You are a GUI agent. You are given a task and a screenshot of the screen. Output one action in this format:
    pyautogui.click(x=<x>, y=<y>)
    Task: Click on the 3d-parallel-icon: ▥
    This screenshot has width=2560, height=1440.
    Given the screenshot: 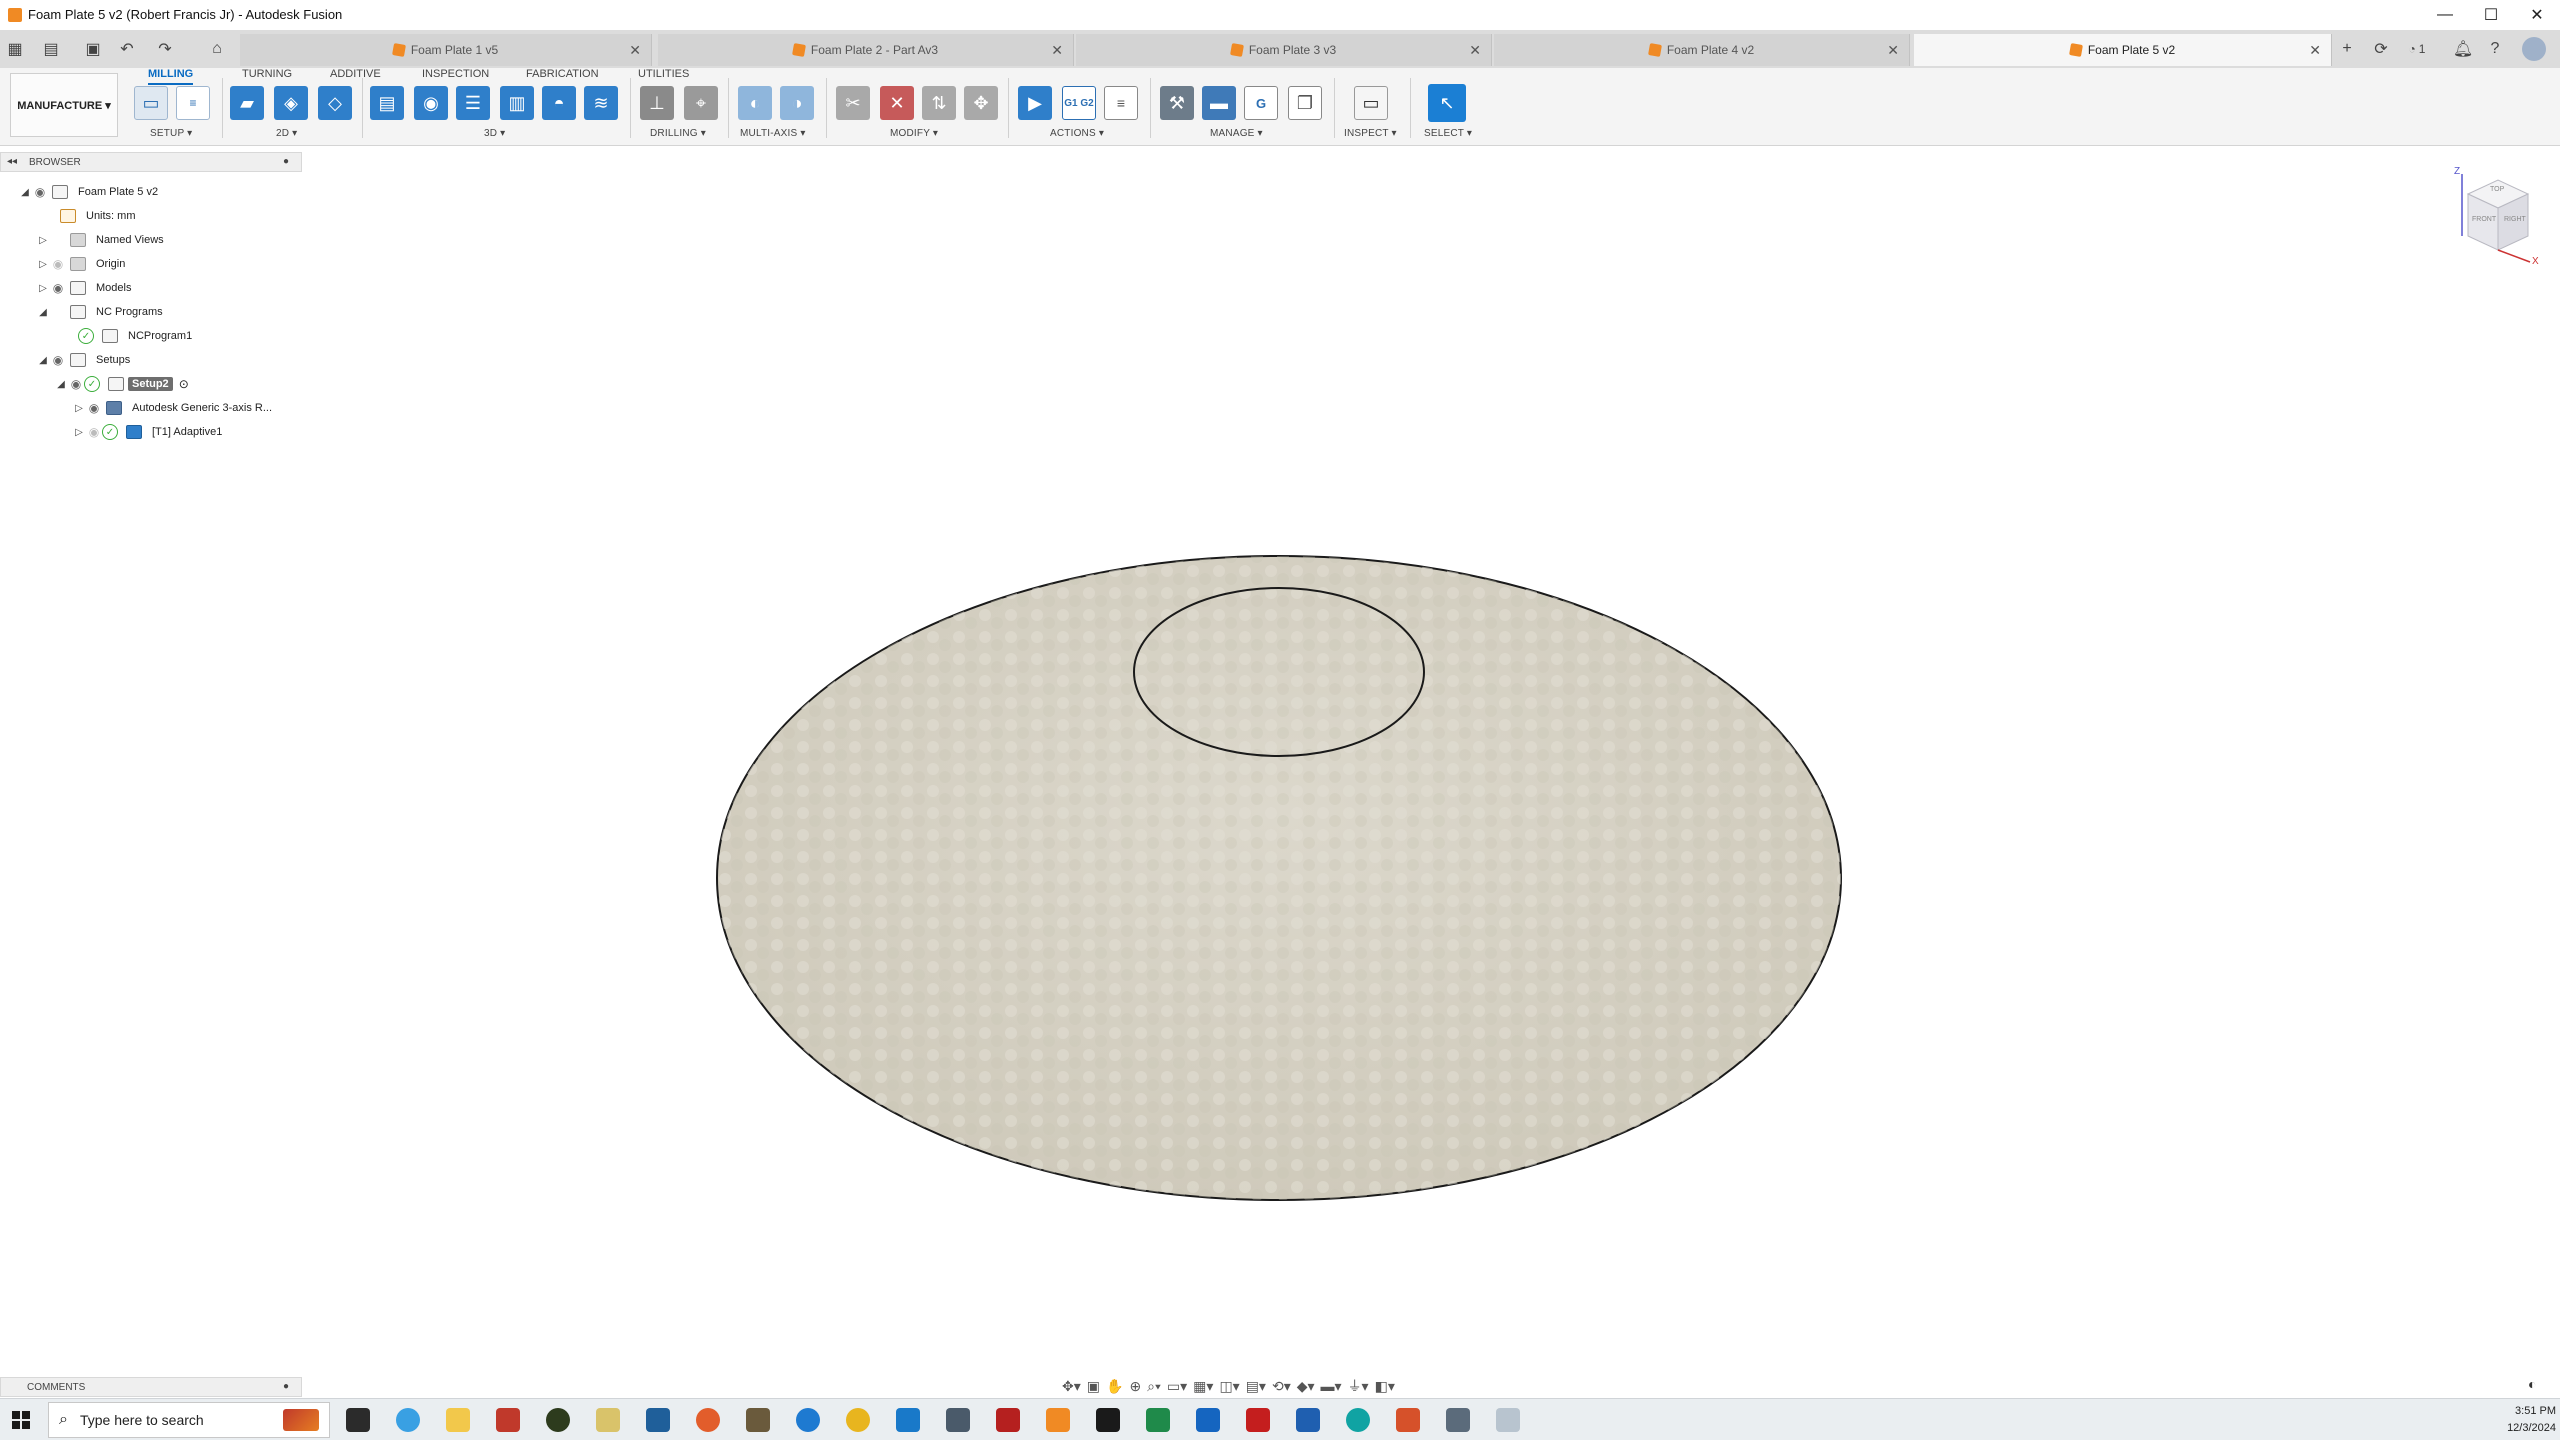 What is the action you would take?
    pyautogui.click(x=517, y=103)
    